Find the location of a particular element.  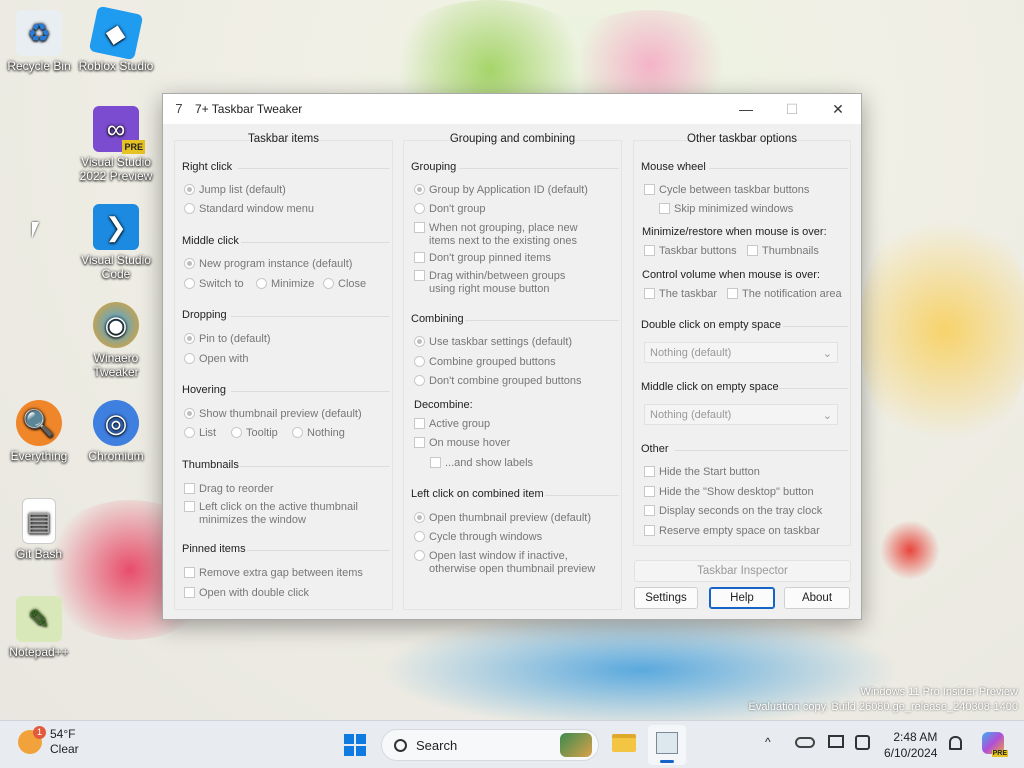

maximize-button: ☐ is located at coordinates (792, 109).